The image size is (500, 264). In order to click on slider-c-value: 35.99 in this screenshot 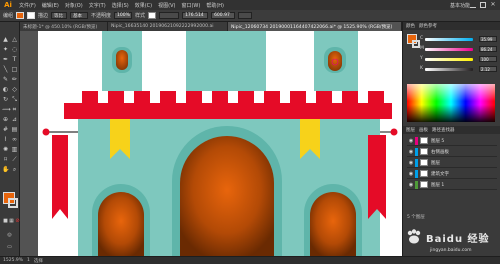, I will do `click(488, 39)`.